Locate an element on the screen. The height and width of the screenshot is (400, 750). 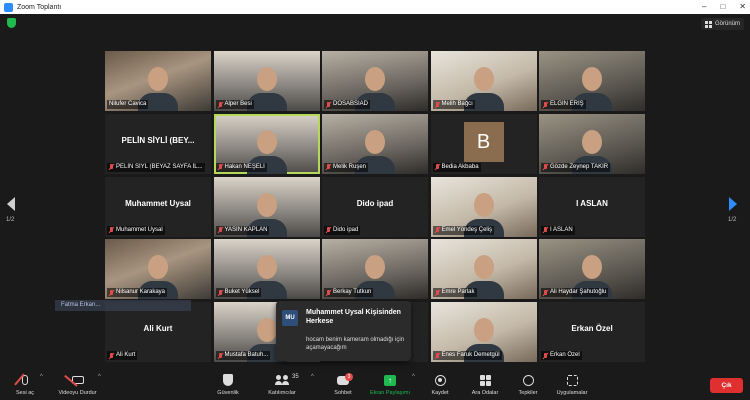
participant-tile: Melik Ruşen is located at coordinates (375, 143).